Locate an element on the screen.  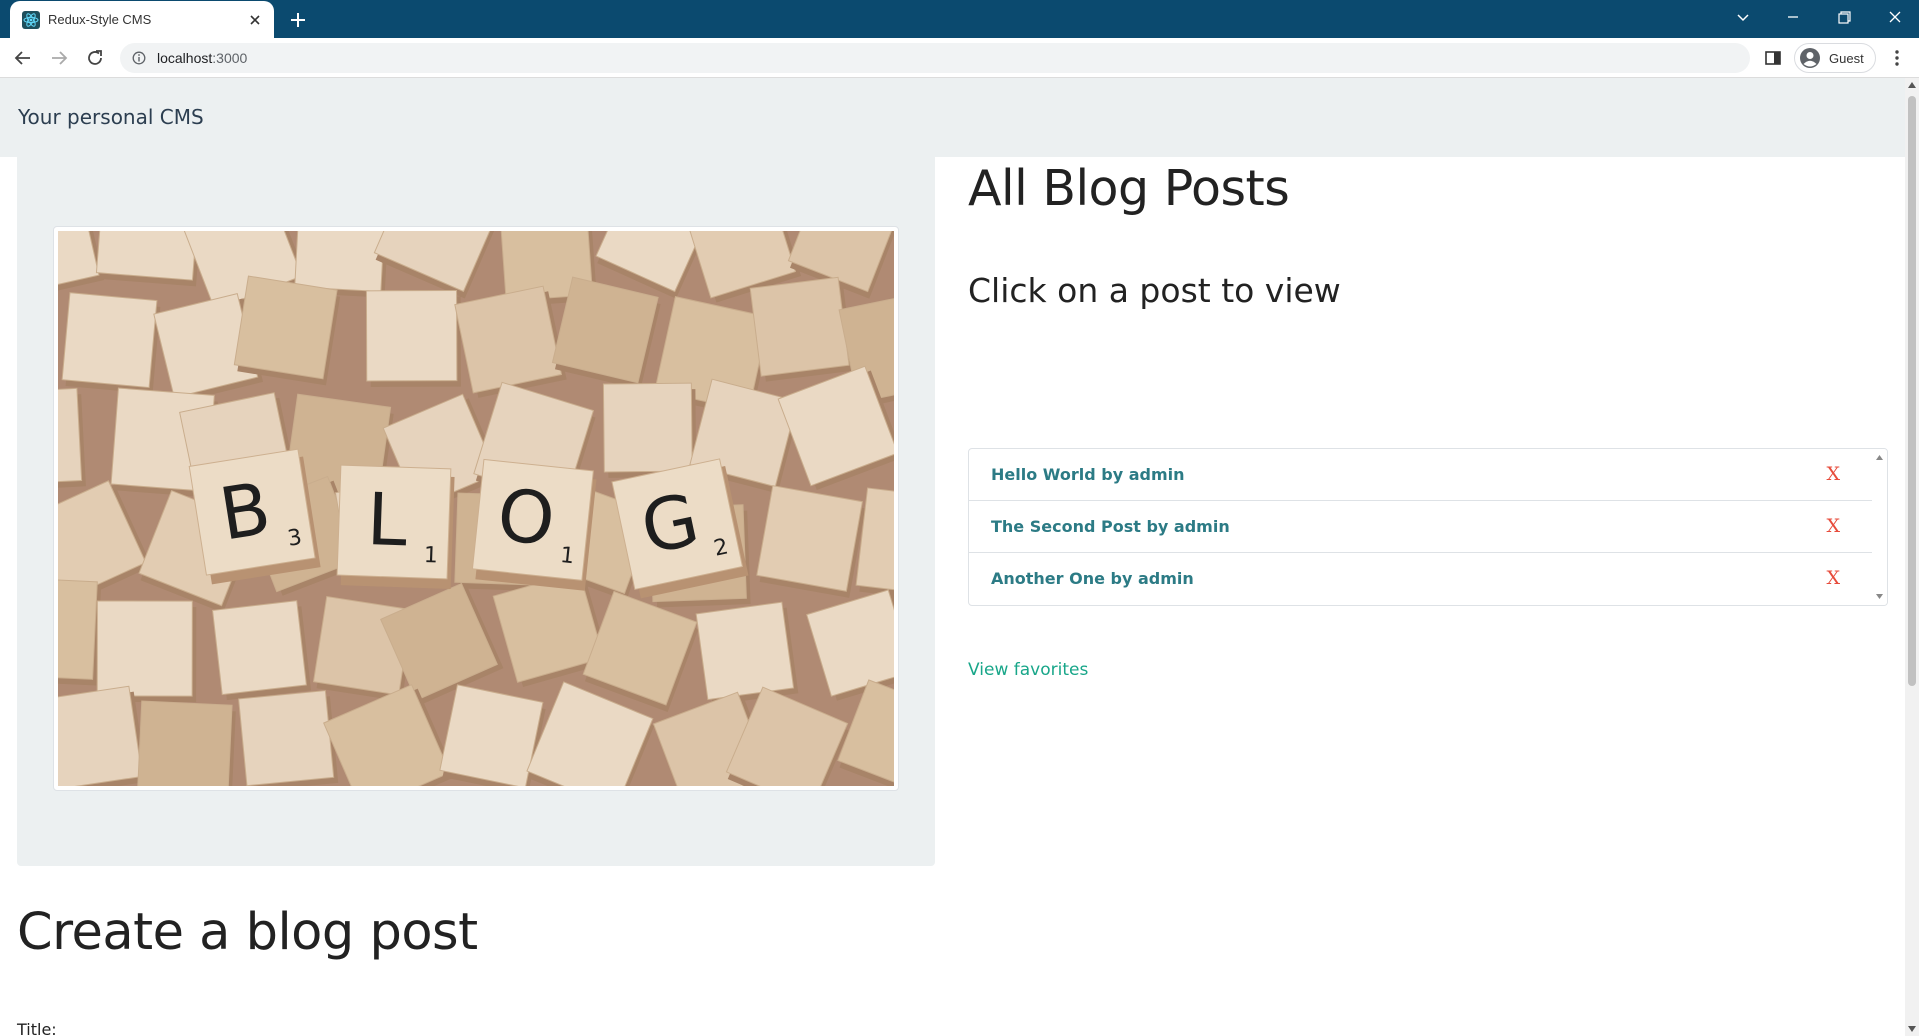
browser-toolbar: localhost:3000 Guest is located at coordinates (959, 58).